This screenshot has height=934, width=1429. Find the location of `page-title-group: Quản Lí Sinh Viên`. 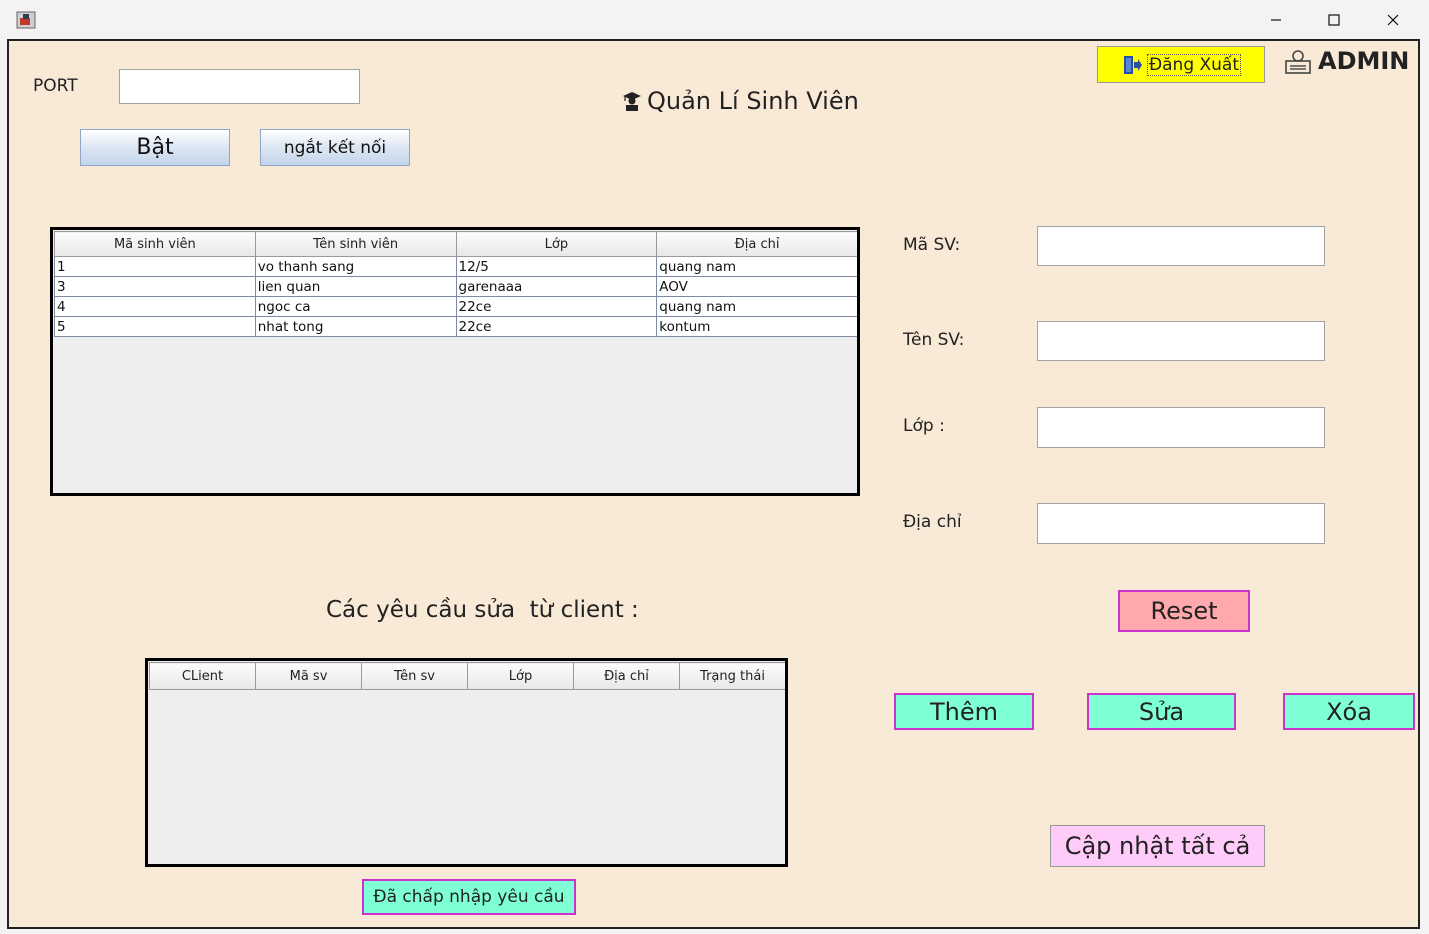

page-title-group: Quản Lí Sinh Viên is located at coordinates (740, 101).